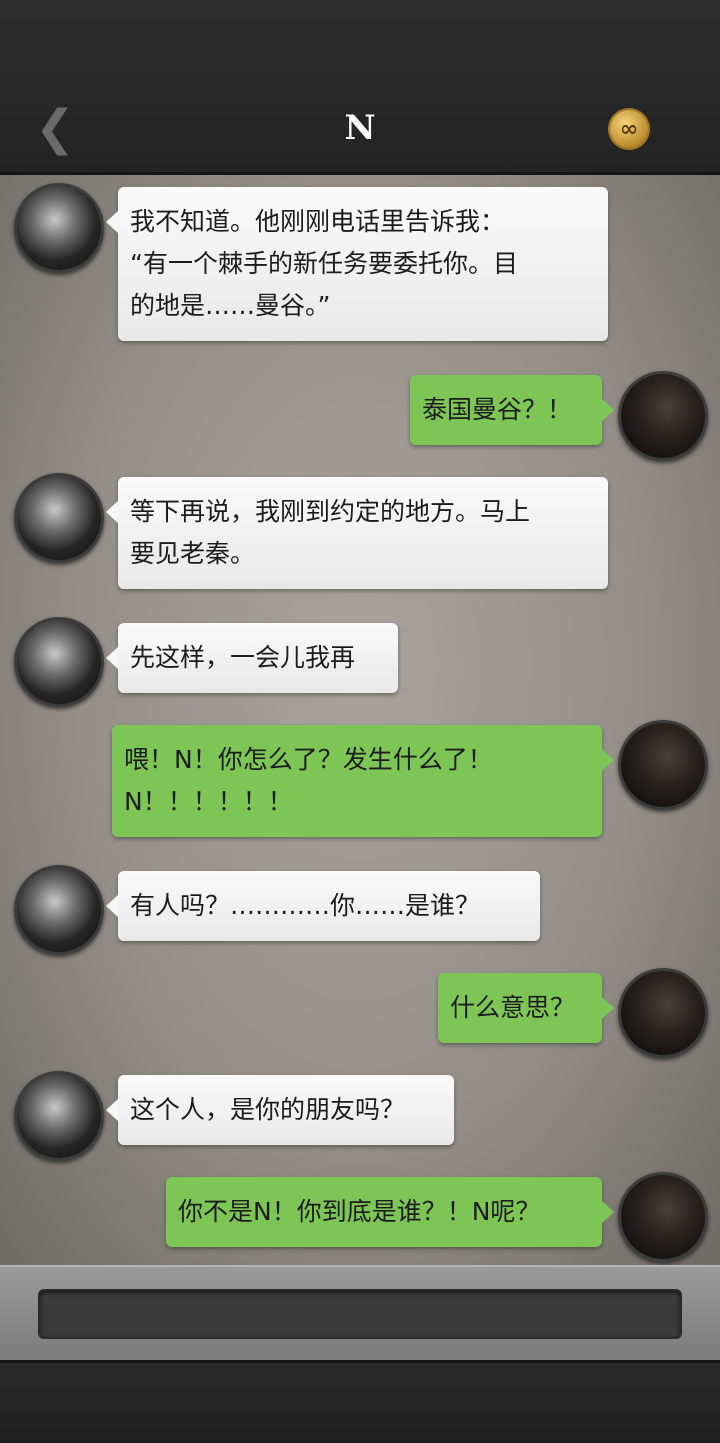 This screenshot has width=720, height=1443. I want to click on message-text-line: N！！！！！！, so click(208, 801).